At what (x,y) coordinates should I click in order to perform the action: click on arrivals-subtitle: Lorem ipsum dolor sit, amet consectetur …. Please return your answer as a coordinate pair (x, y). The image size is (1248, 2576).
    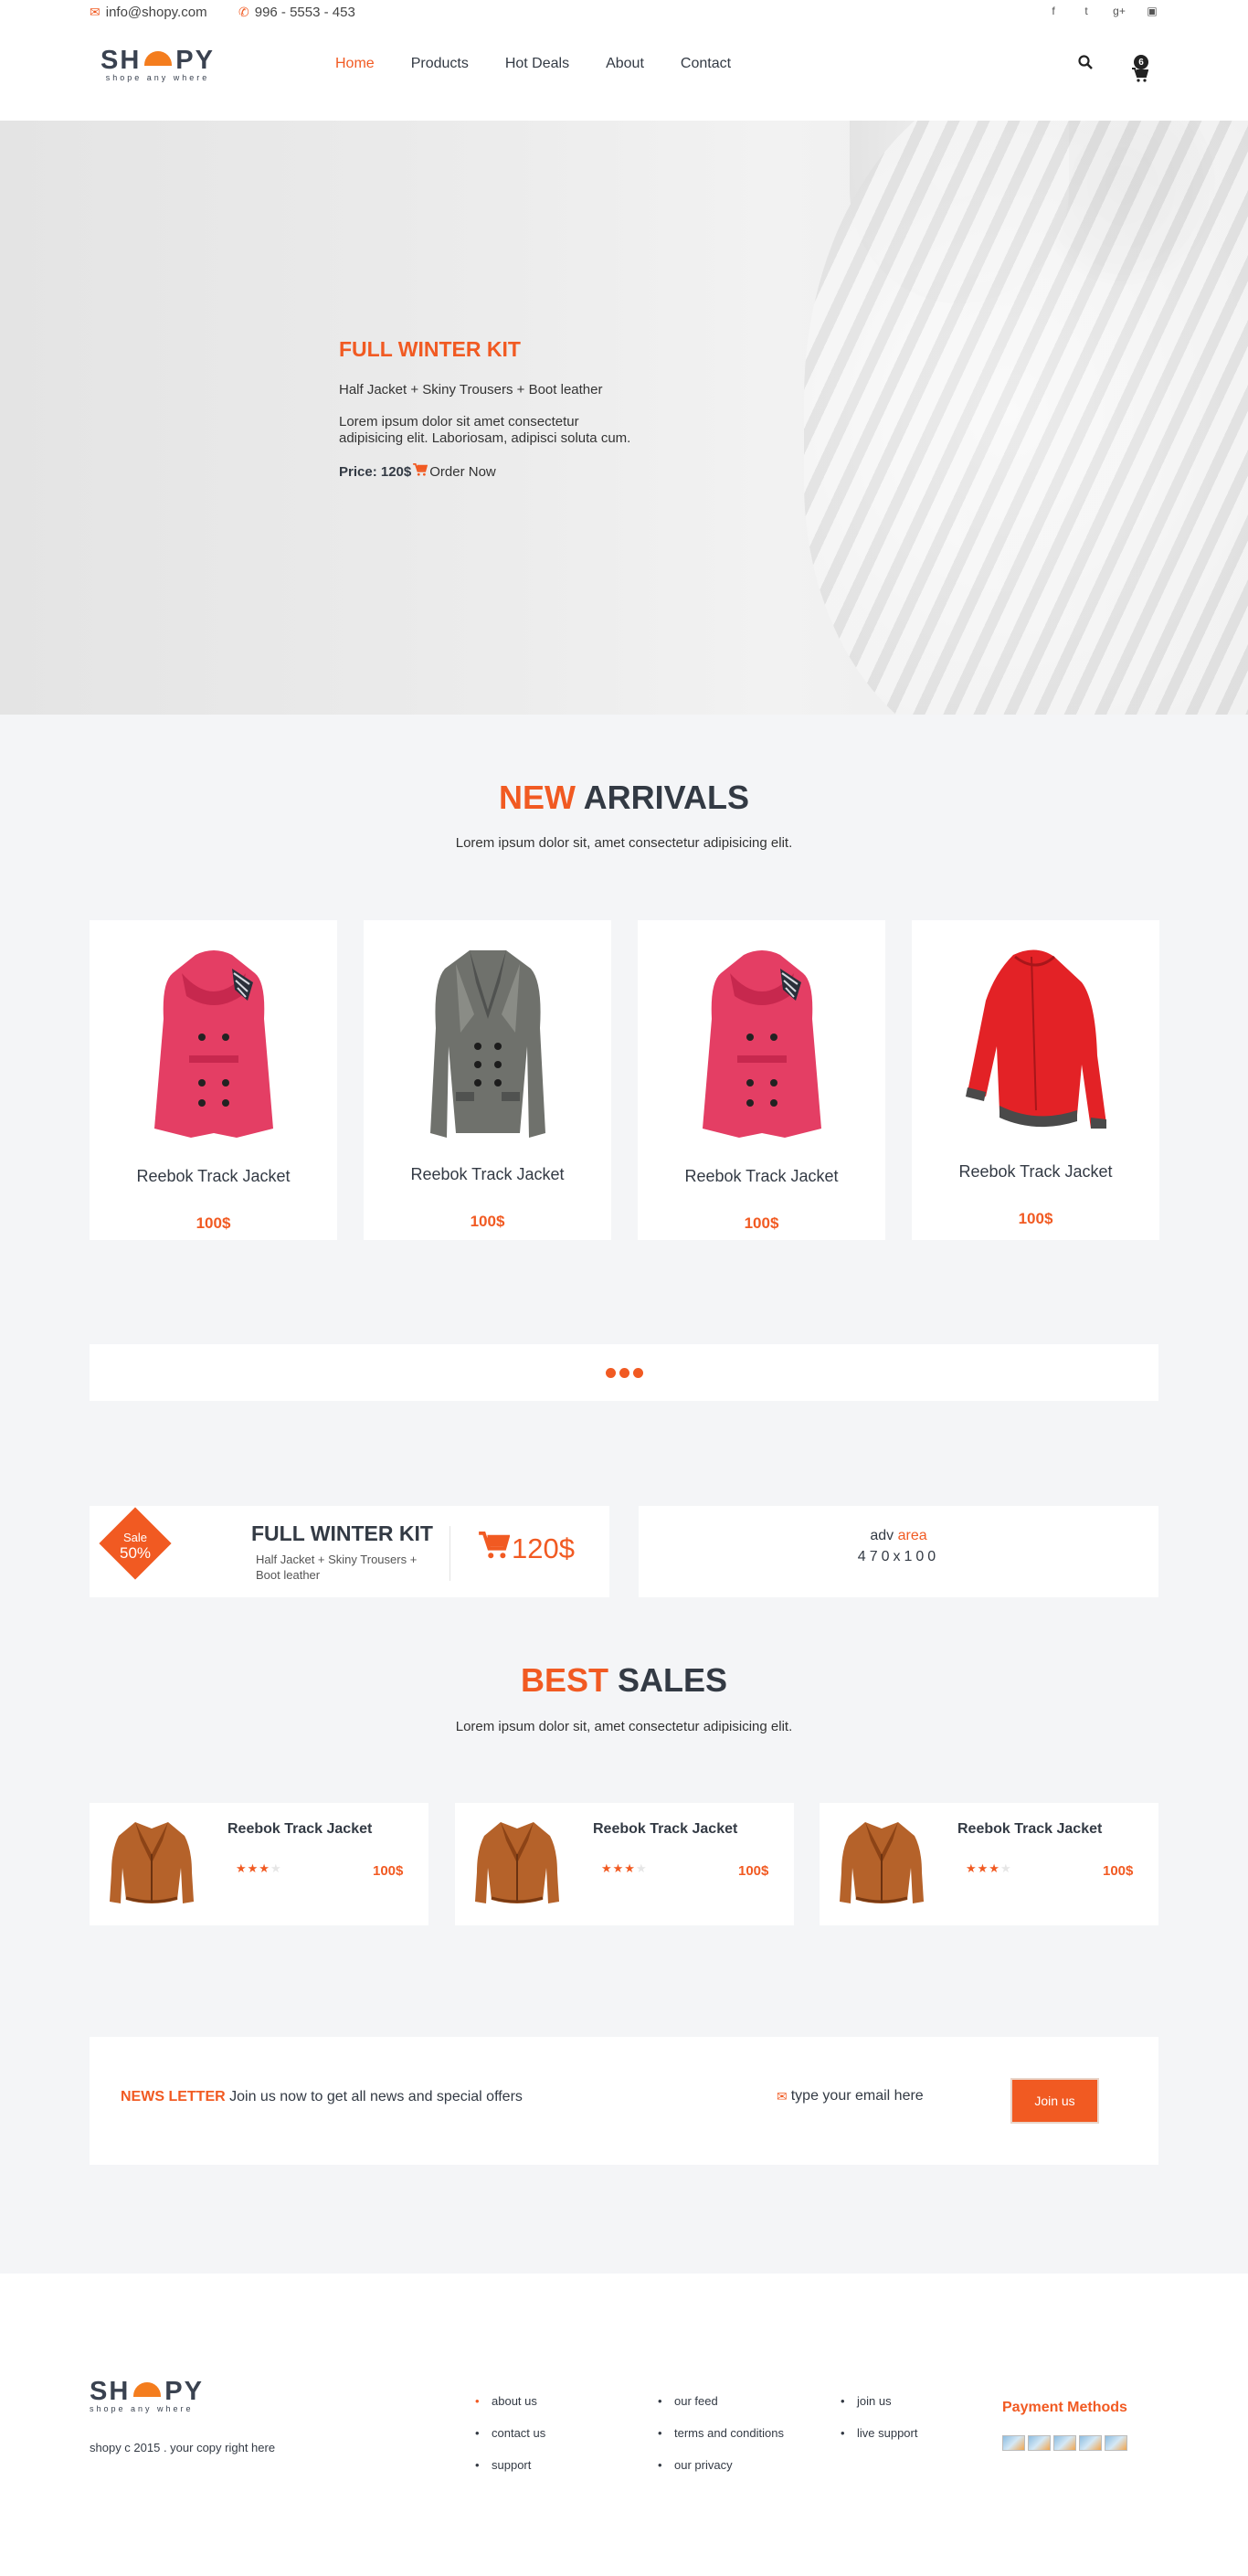
    Looking at the image, I should click on (624, 843).